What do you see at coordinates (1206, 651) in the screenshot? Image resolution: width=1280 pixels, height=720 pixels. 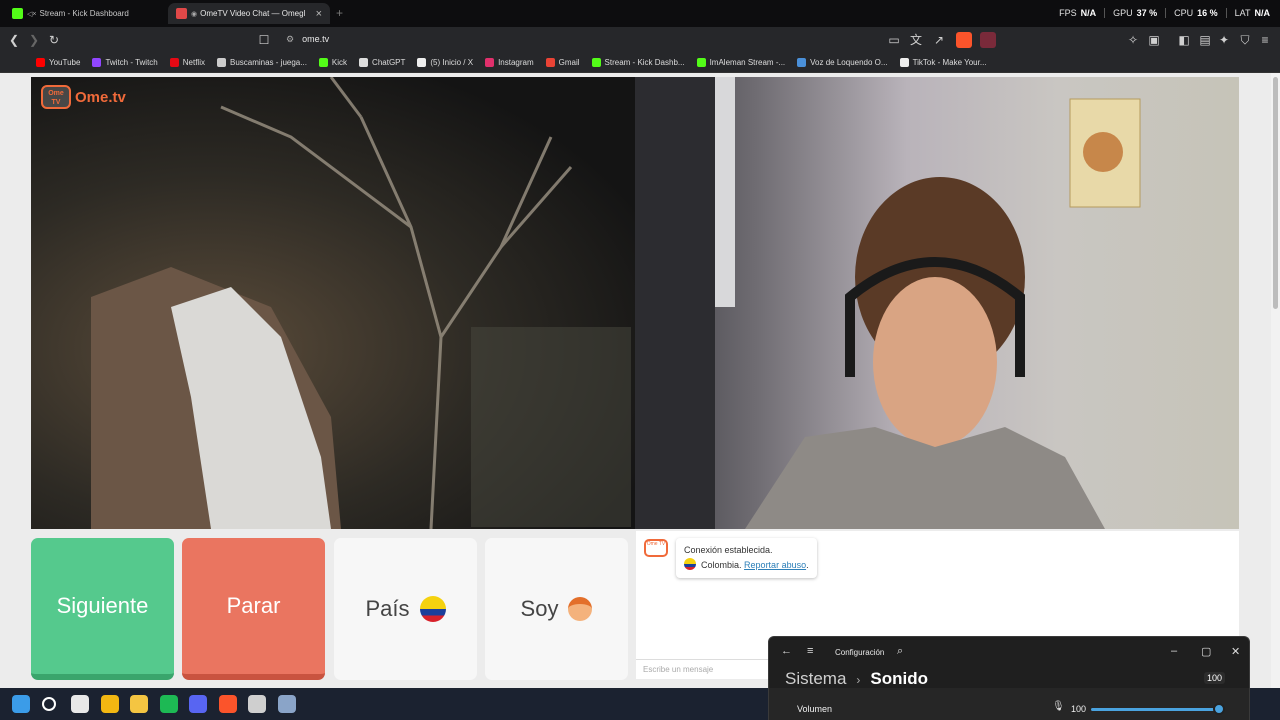 I see `maximize-icon: ▢` at bounding box center [1206, 651].